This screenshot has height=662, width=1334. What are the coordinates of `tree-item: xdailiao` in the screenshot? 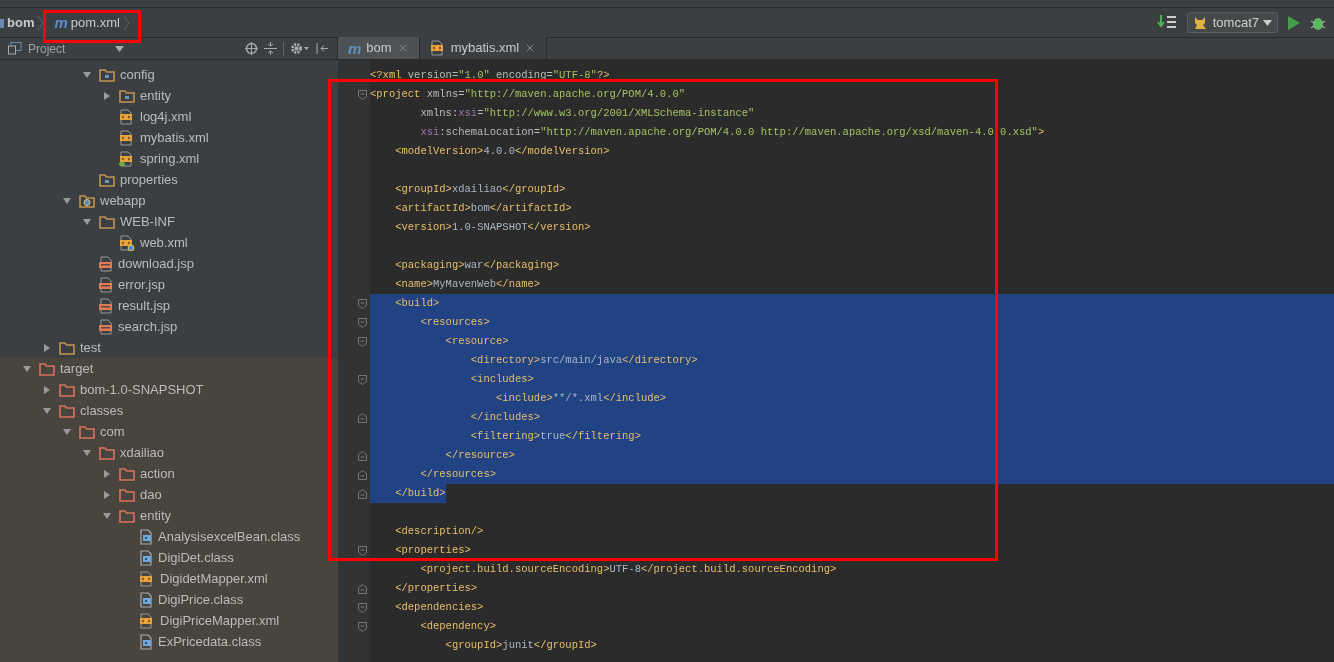 It's located at (169, 452).